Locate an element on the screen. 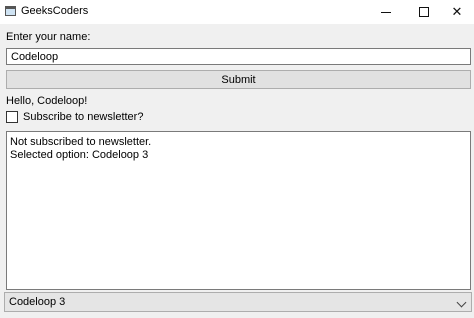 The width and height of the screenshot is (474, 318). close-icon: ✕ is located at coordinates (457, 11).